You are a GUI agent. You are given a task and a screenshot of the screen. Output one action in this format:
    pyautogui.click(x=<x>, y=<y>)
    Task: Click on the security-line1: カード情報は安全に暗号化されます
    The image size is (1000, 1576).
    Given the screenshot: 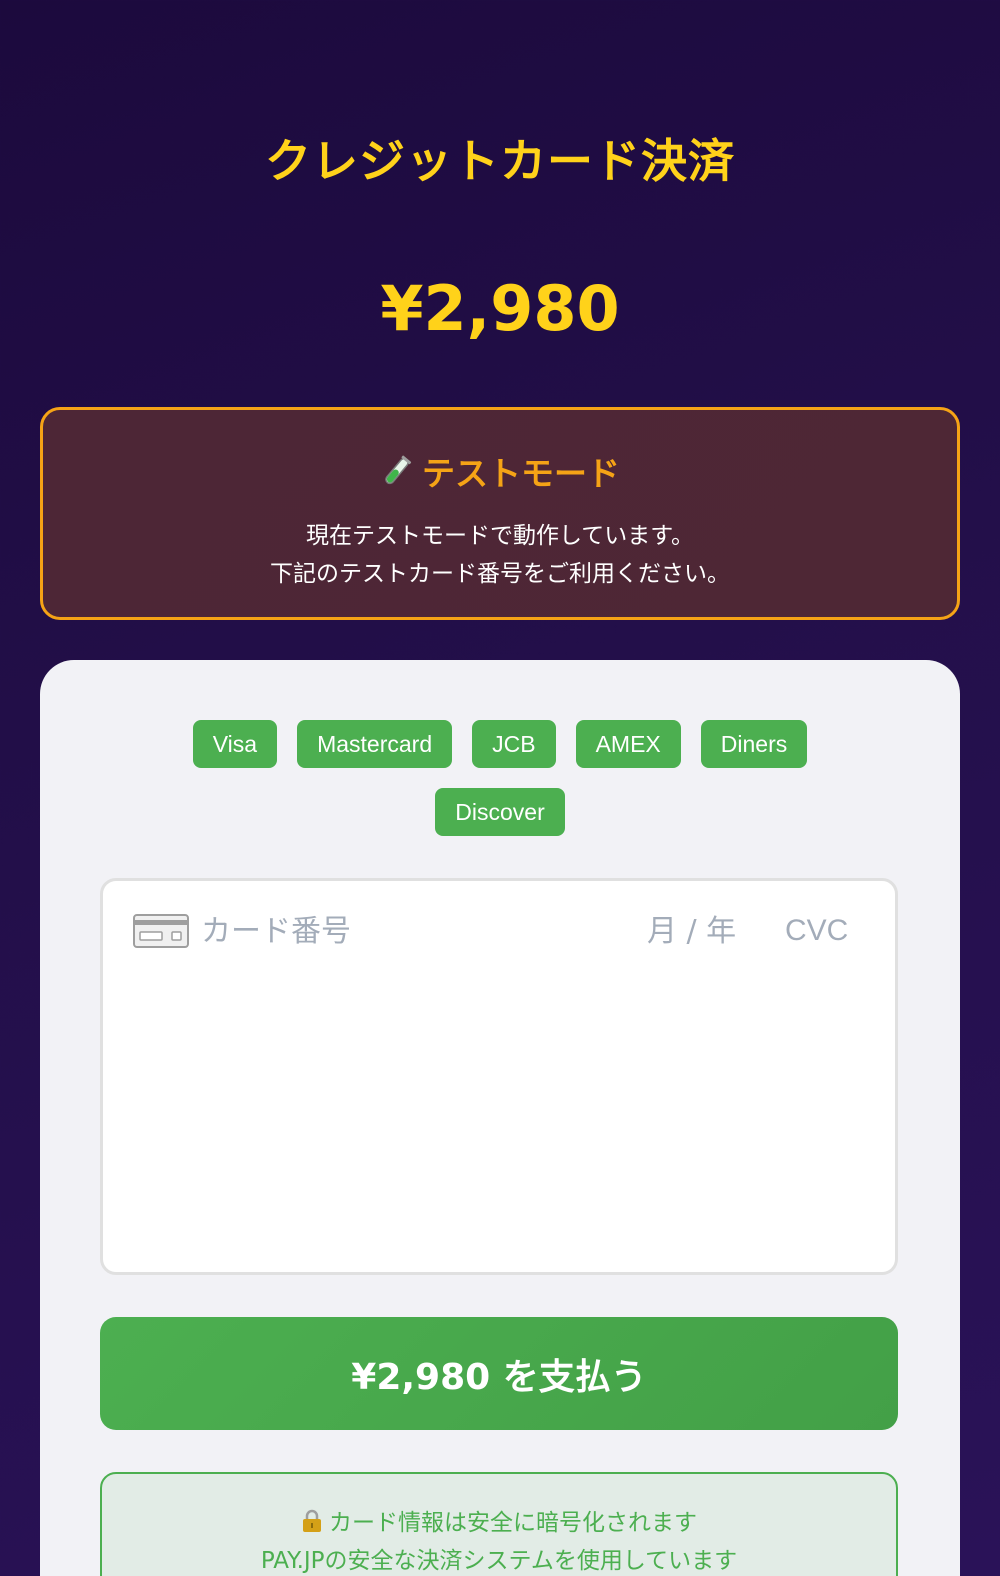 What is the action you would take?
    pyautogui.click(x=499, y=1523)
    